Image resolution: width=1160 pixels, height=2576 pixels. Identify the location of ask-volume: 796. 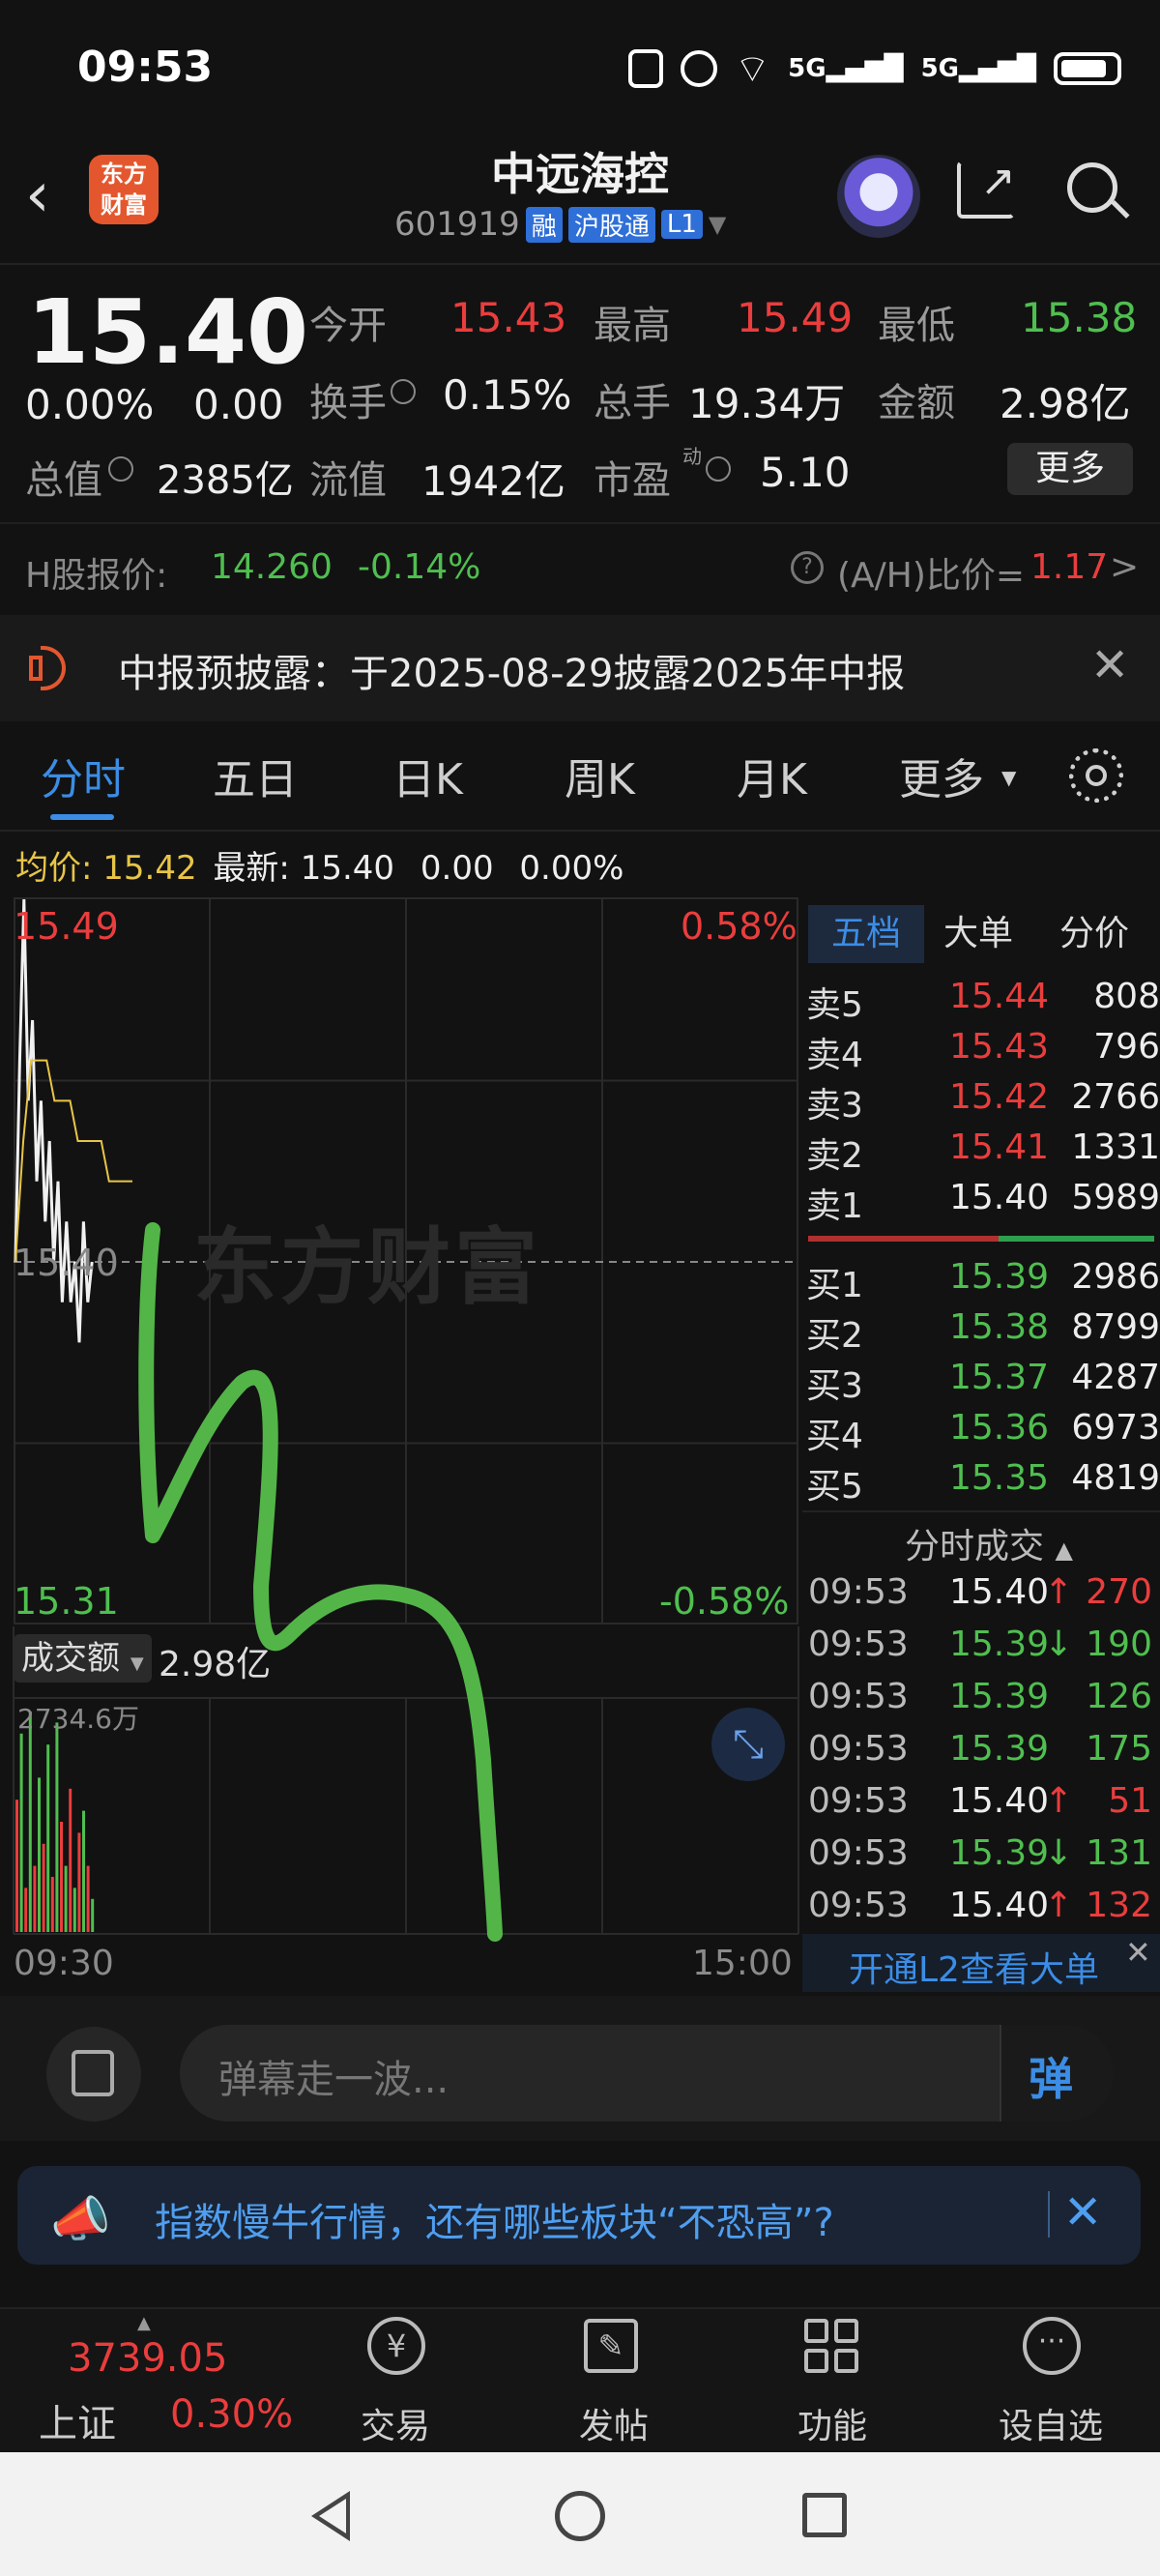
(1126, 1047).